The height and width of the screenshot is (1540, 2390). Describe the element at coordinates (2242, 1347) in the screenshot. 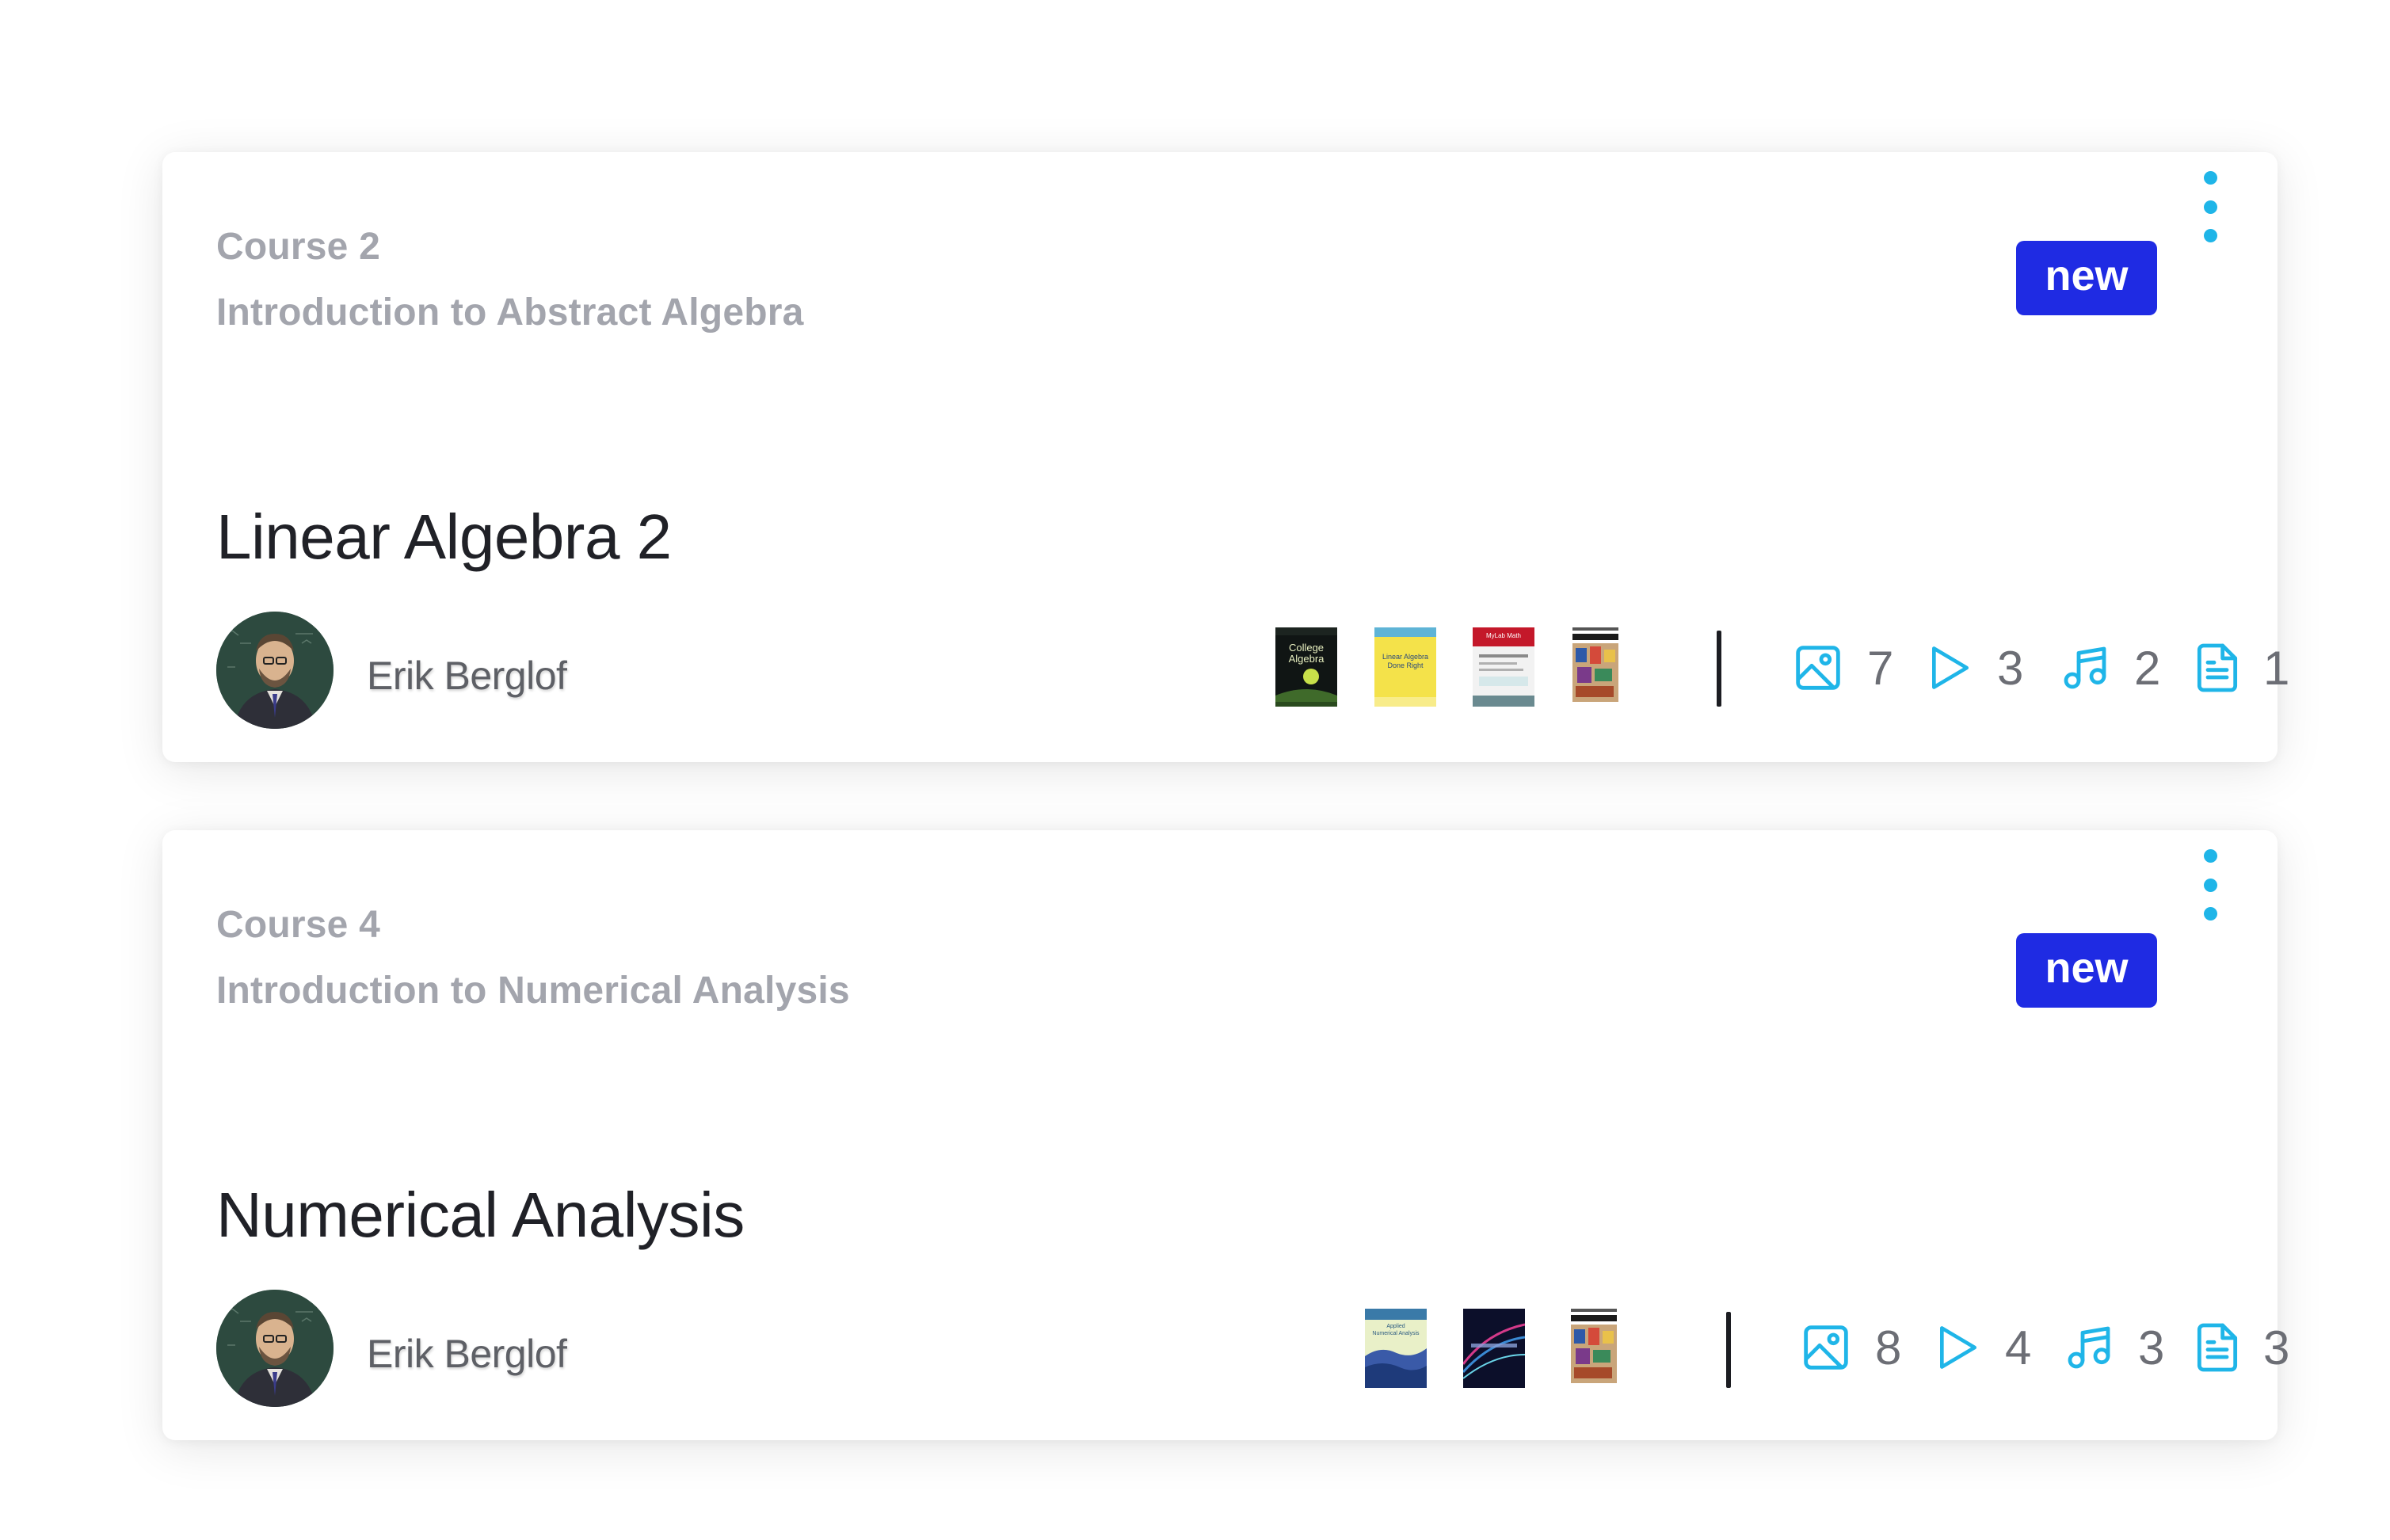

I see `documents-stat: 3` at that location.